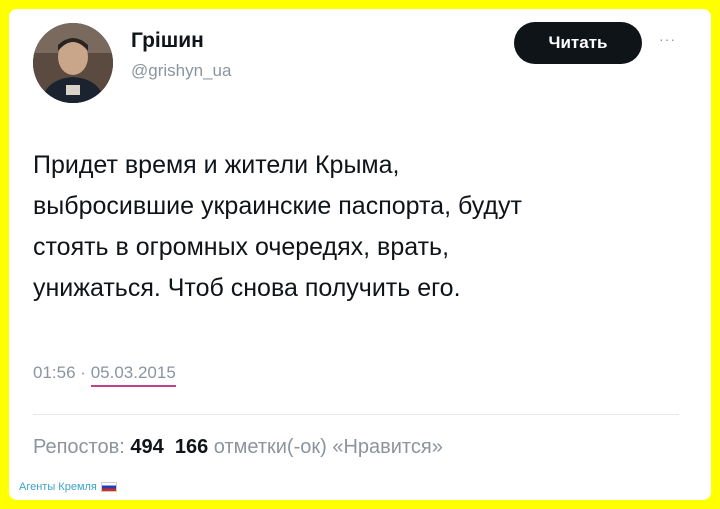  Describe the element at coordinates (133, 375) in the screenshot. I see `tweet-date-link: 05.03.2015` at that location.